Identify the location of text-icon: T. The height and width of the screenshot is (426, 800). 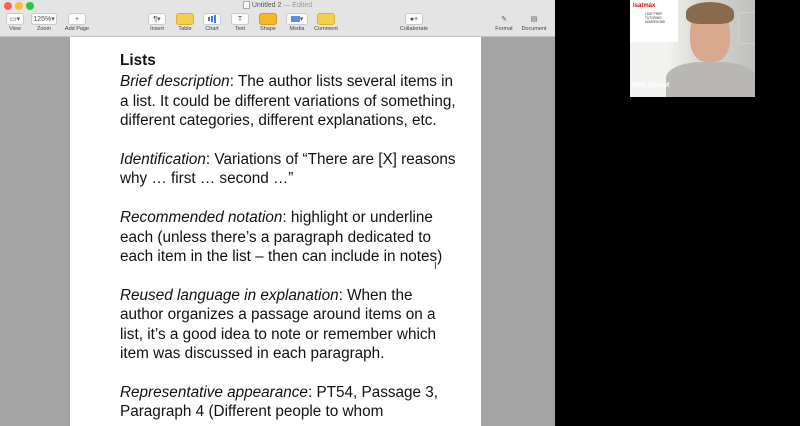
(240, 19).